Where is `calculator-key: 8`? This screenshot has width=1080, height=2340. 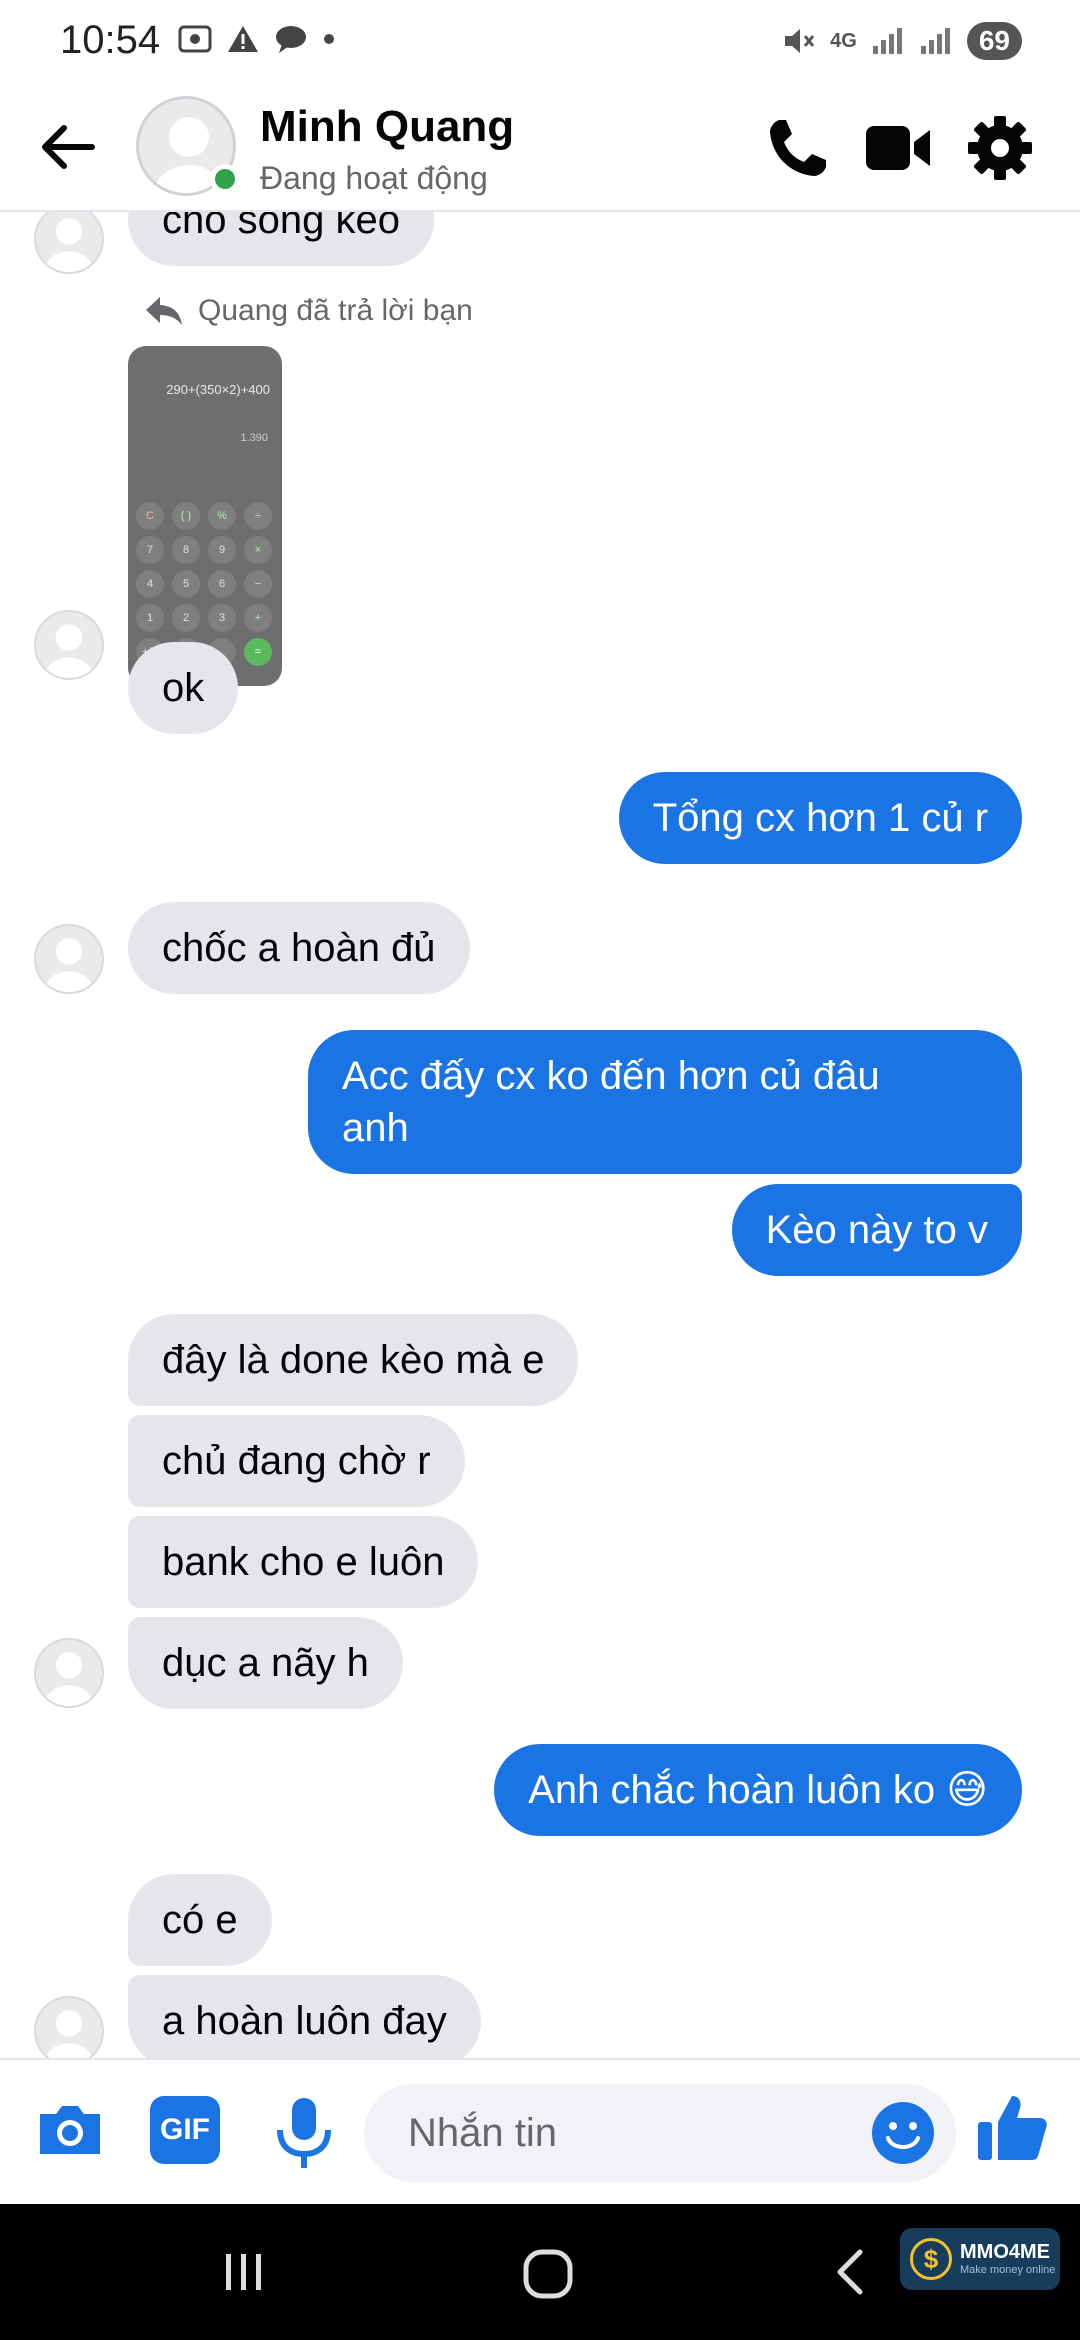 calculator-key: 8 is located at coordinates (186, 550).